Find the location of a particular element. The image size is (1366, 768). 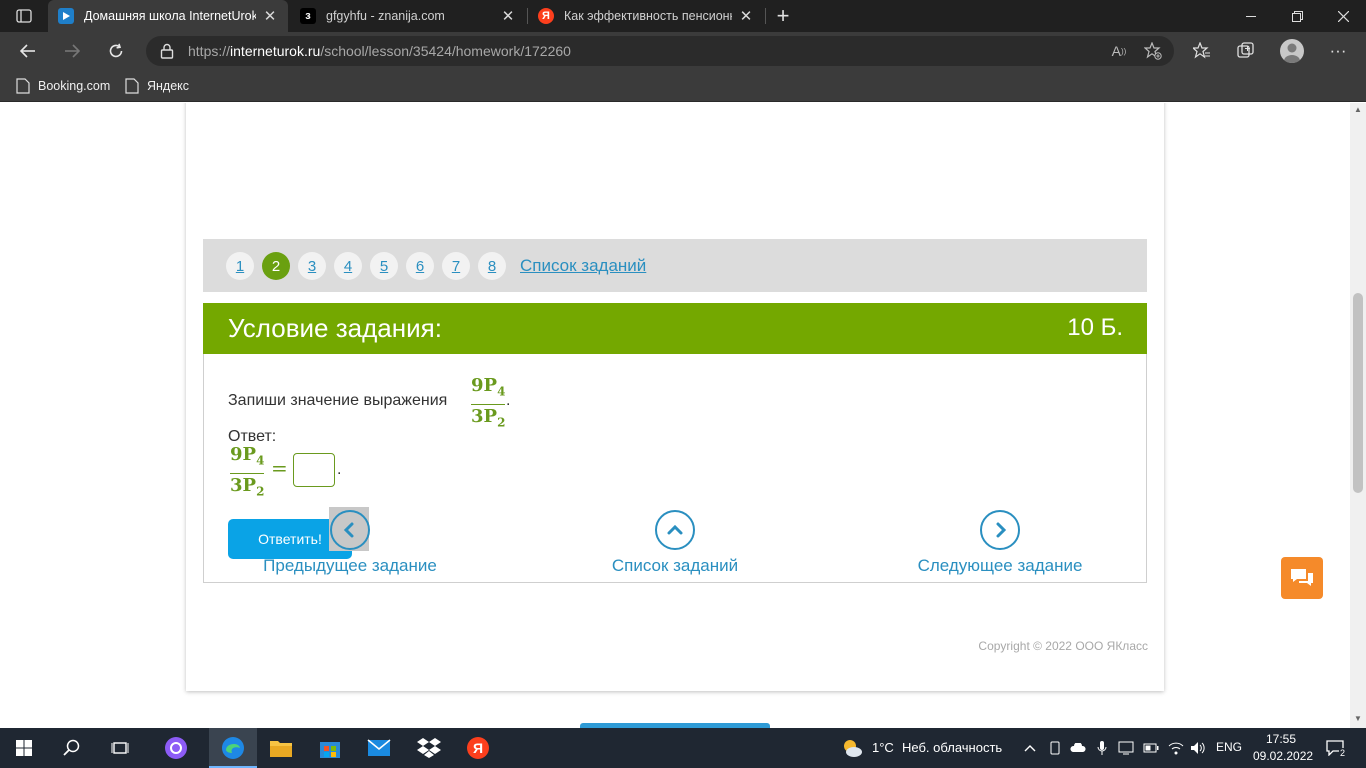

scroll-down-icon: ▼ is located at coordinates (1358, 720).